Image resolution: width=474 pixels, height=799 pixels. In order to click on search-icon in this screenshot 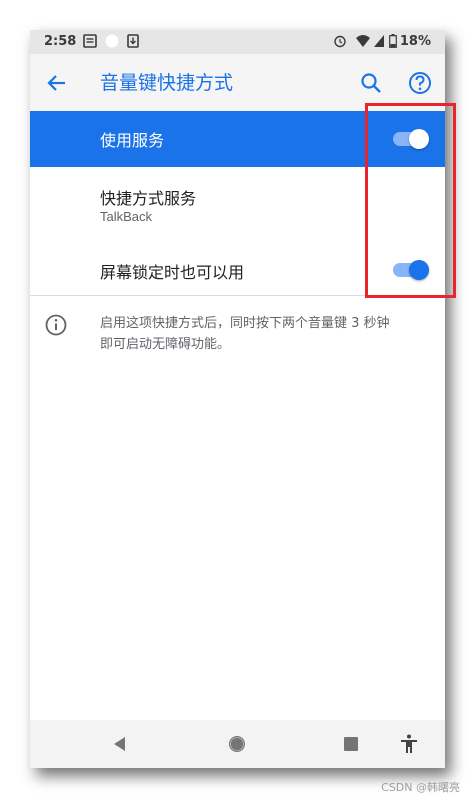, I will do `click(371, 83)`.